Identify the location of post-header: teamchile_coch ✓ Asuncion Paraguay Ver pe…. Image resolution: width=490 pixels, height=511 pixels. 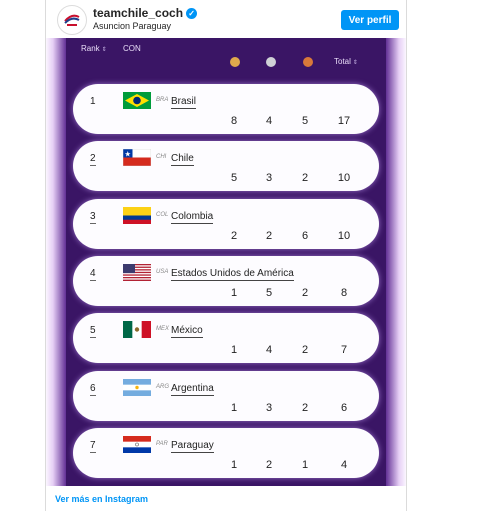
(226, 19).